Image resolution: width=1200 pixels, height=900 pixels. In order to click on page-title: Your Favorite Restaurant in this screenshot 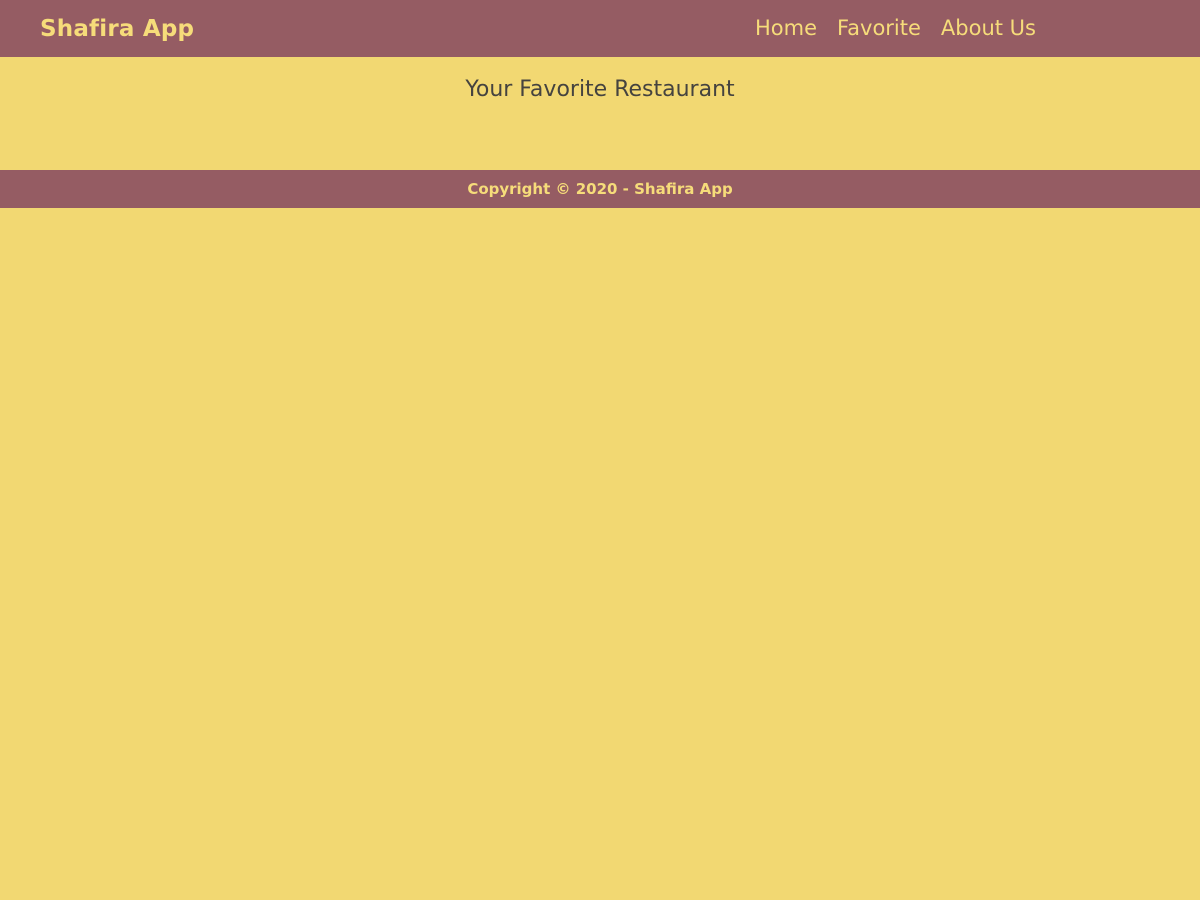, I will do `click(600, 89)`.